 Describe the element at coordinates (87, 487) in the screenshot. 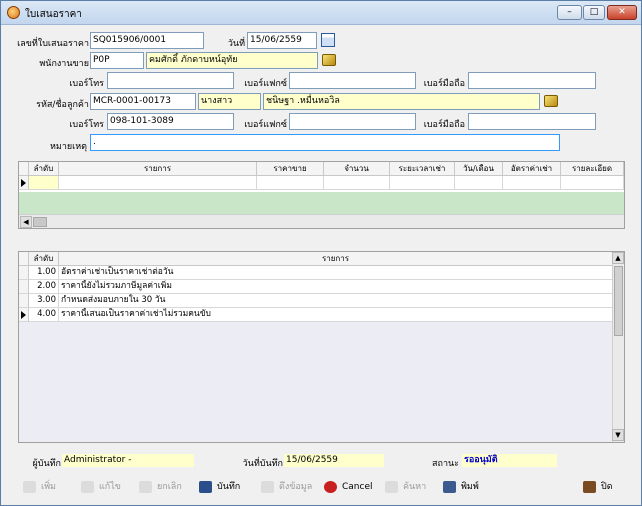

I see `edit-icon` at that location.